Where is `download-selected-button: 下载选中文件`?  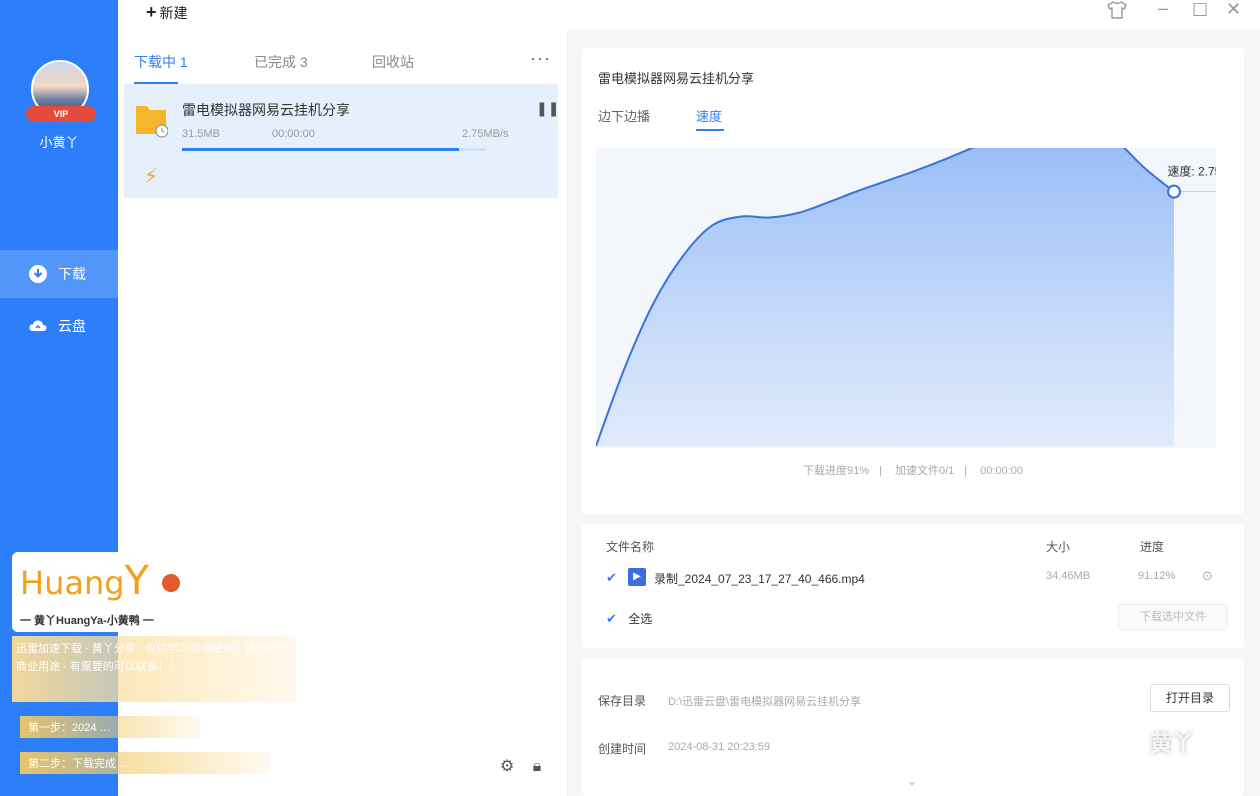 download-selected-button: 下载选中文件 is located at coordinates (1173, 617).